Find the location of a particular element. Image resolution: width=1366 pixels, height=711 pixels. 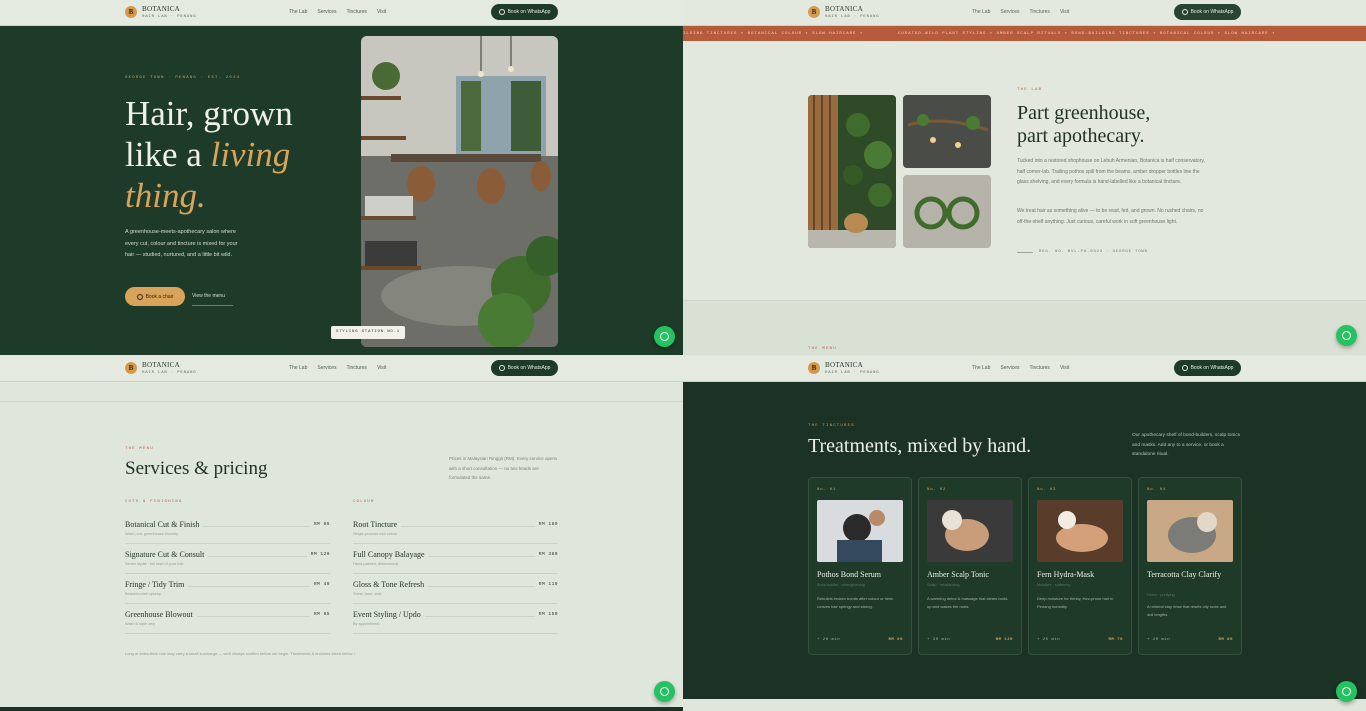

service-description: Between-visit upkeep is located at coordinates (143, 594).